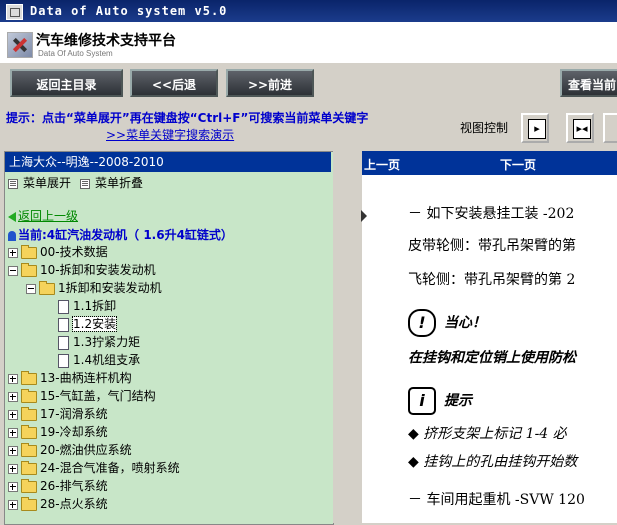 This screenshot has width=617, height=525. Describe the element at coordinates (86, 378) in the screenshot. I see `tree-item-label: 13-曲柄连杆机构` at that location.